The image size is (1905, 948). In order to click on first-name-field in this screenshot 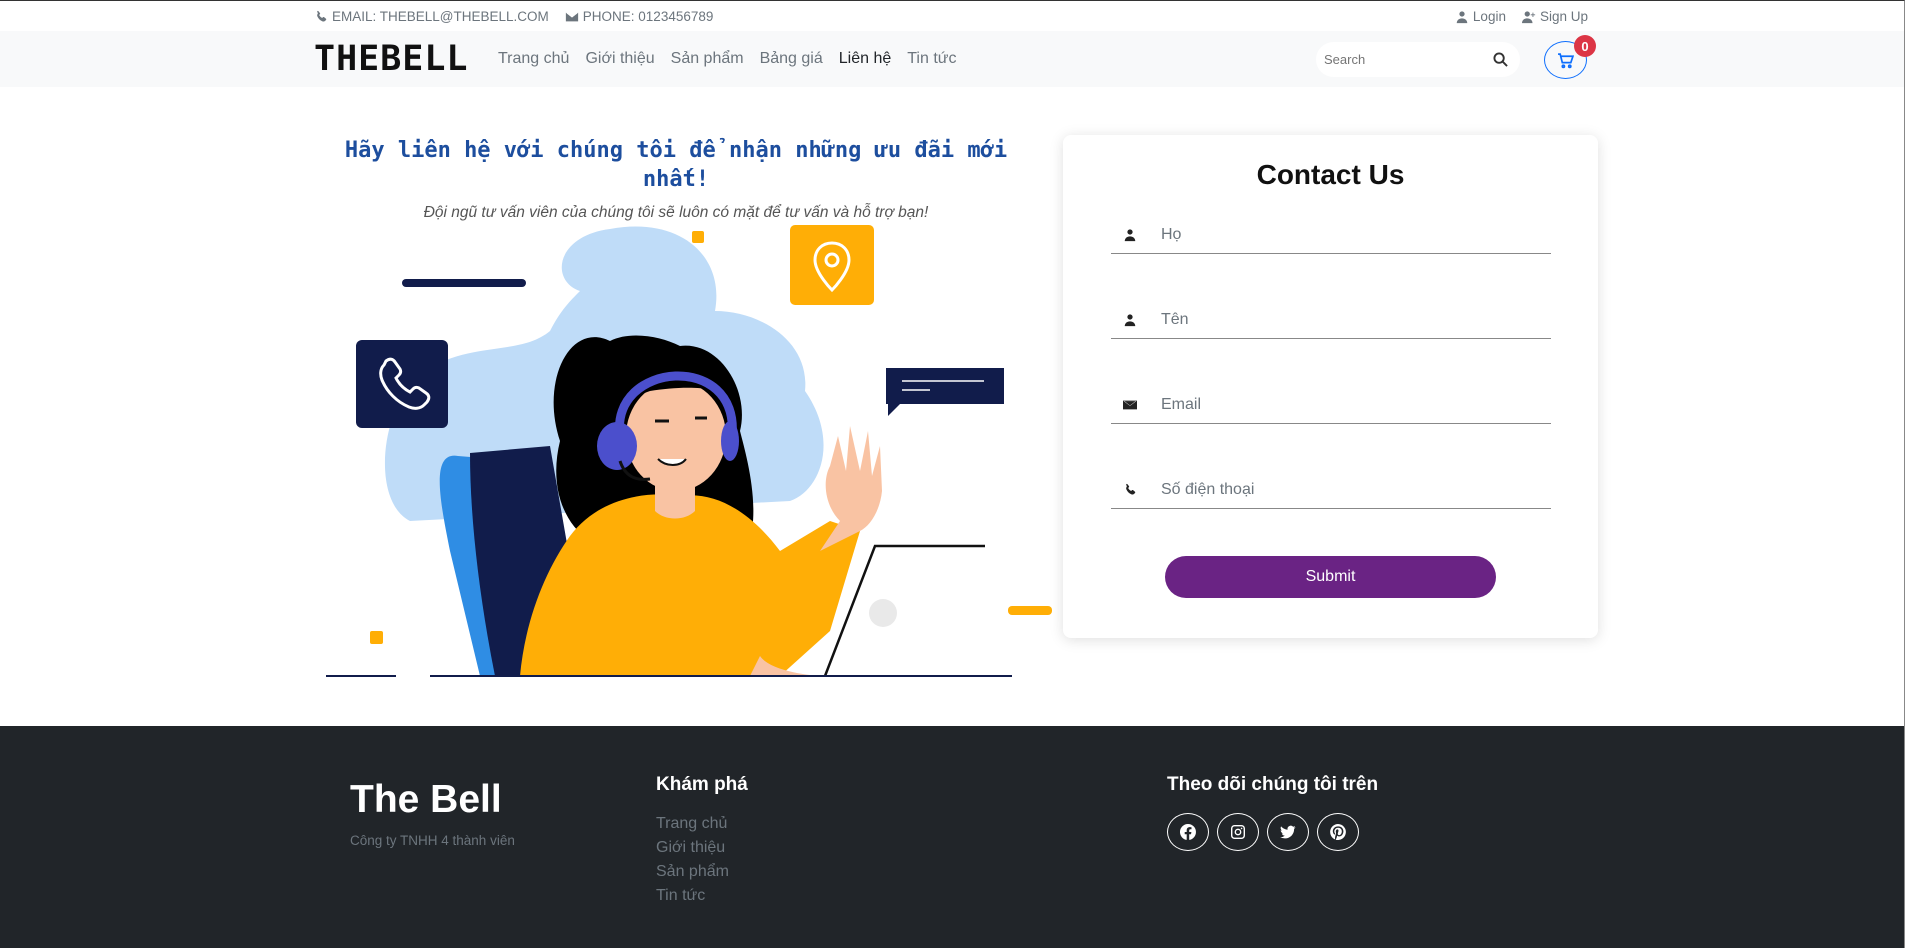, I will do `click(1331, 320)`.